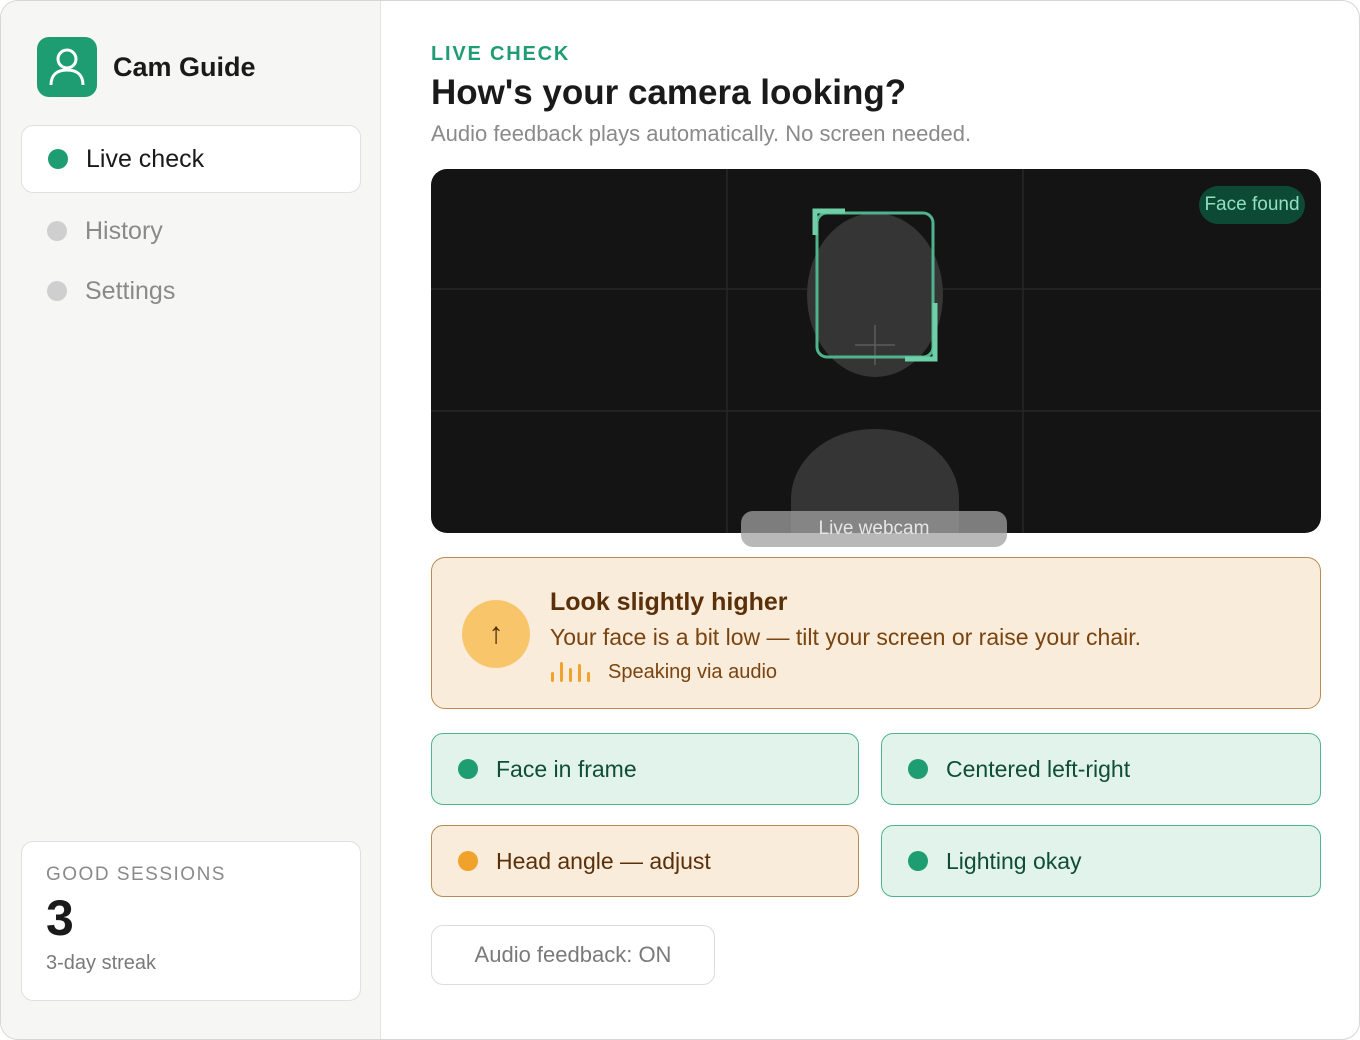 The height and width of the screenshot is (1040, 1360). I want to click on sidebar-item-label: History, so click(124, 230).